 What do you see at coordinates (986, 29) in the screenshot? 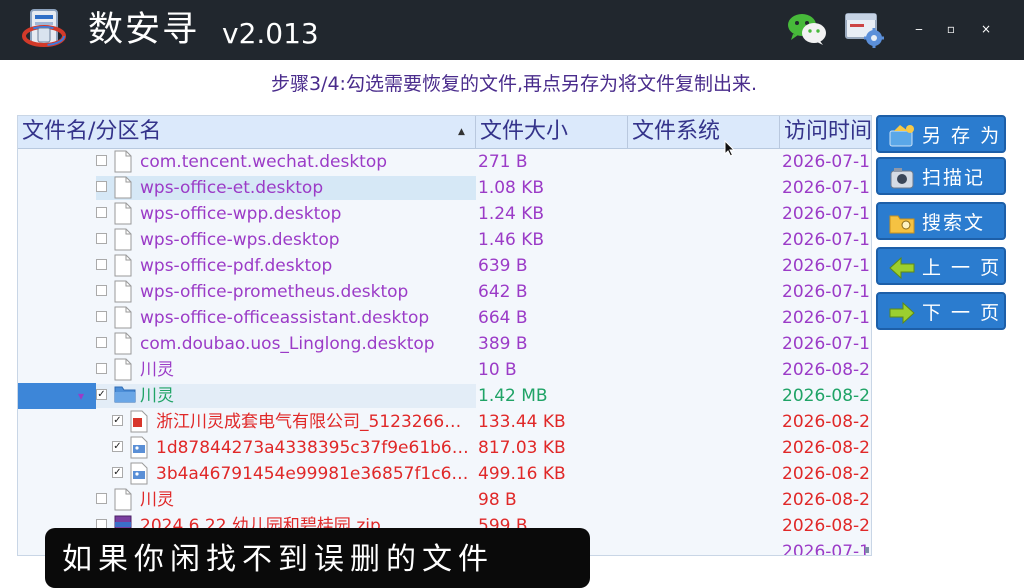
I see `close-button: ×` at bounding box center [986, 29].